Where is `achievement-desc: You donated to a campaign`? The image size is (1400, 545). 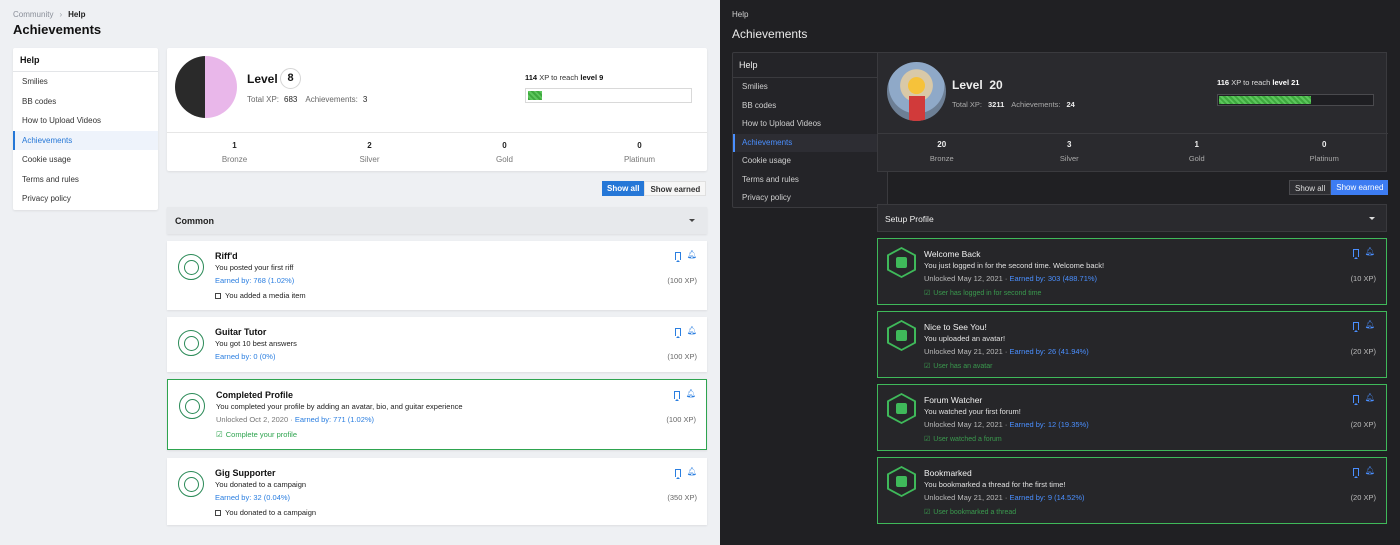
achievement-desc: You donated to a campaign is located at coordinates (261, 484).